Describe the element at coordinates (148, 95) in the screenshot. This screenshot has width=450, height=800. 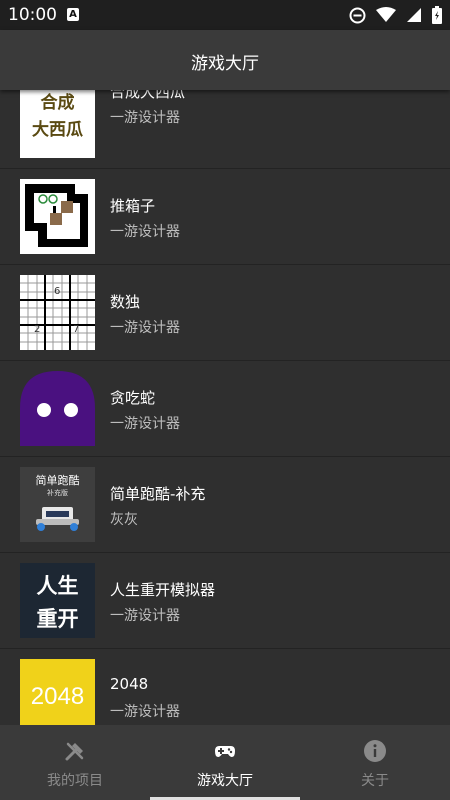
I see `game-name: 合成大西瓜` at that location.